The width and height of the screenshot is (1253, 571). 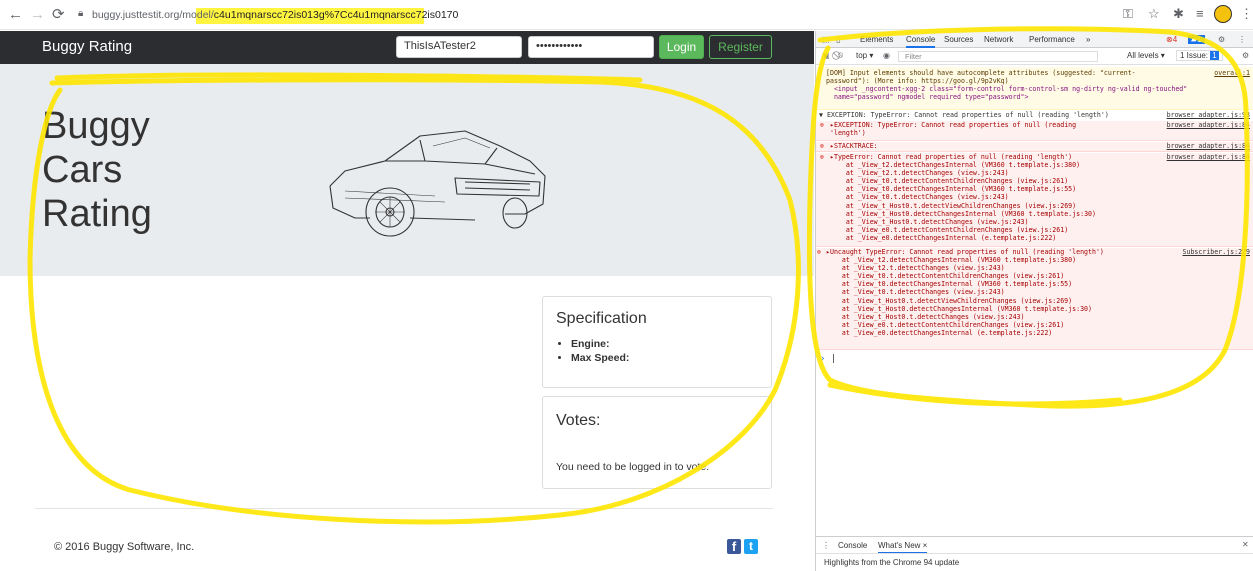 I want to click on reload-icon: ⟳, so click(x=58, y=15).